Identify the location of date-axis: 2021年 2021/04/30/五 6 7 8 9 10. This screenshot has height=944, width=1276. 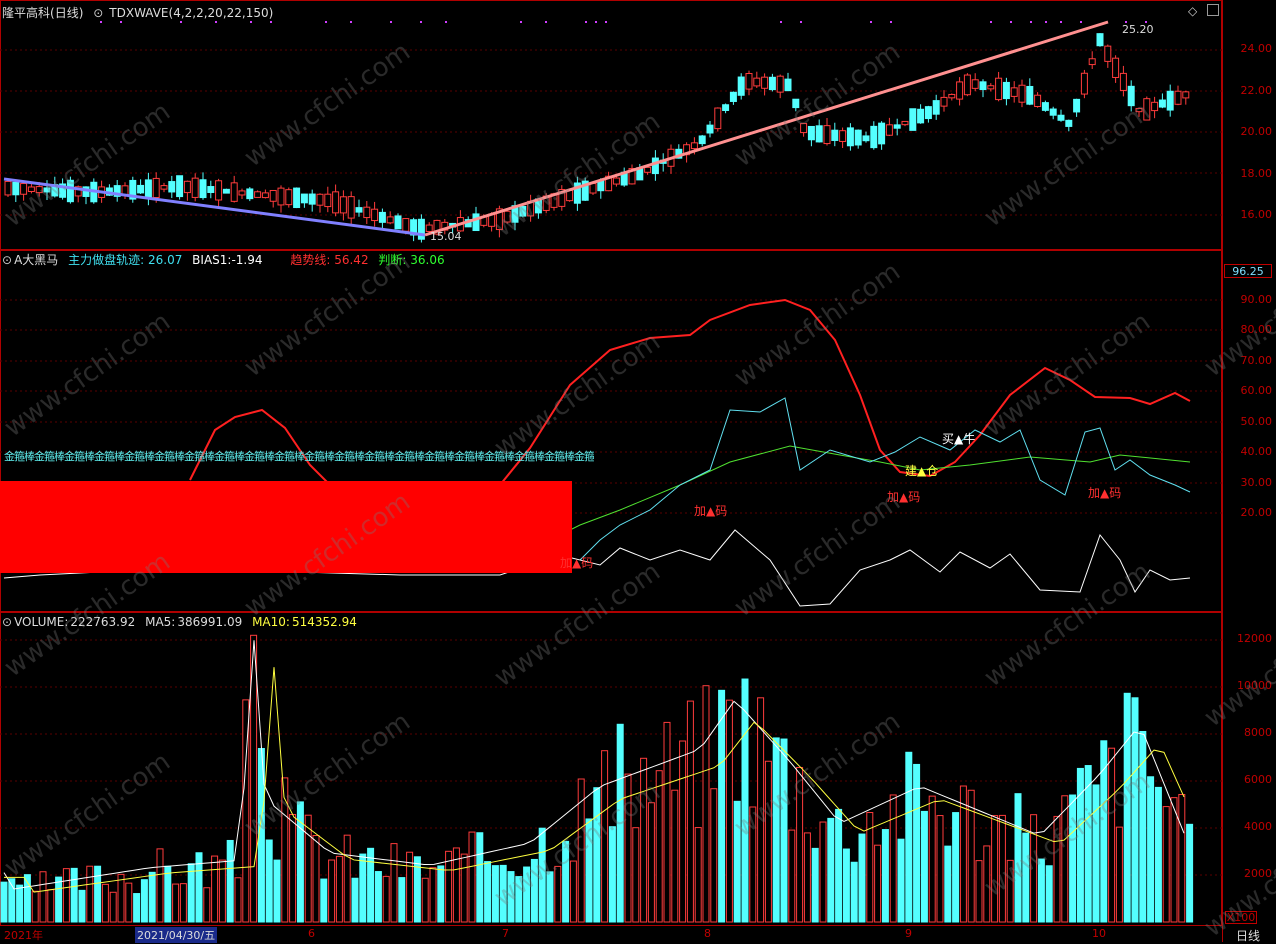
(611, 934).